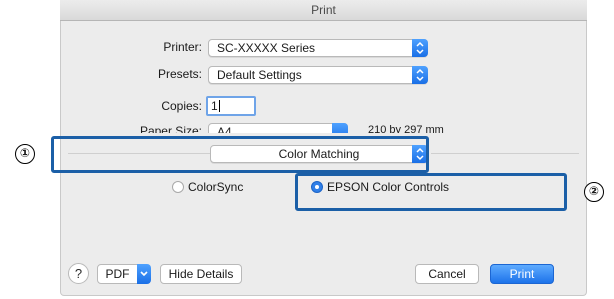  Describe the element at coordinates (259, 75) in the screenshot. I see `presets-value: Default Settings` at that location.